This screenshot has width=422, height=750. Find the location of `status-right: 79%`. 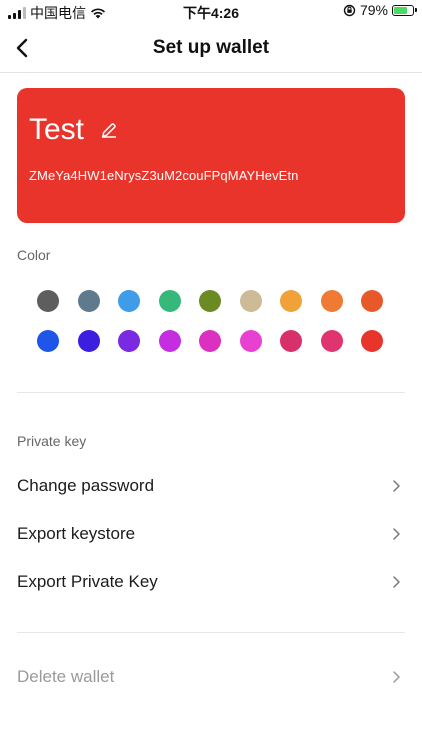

status-right: 79% is located at coordinates (380, 10).